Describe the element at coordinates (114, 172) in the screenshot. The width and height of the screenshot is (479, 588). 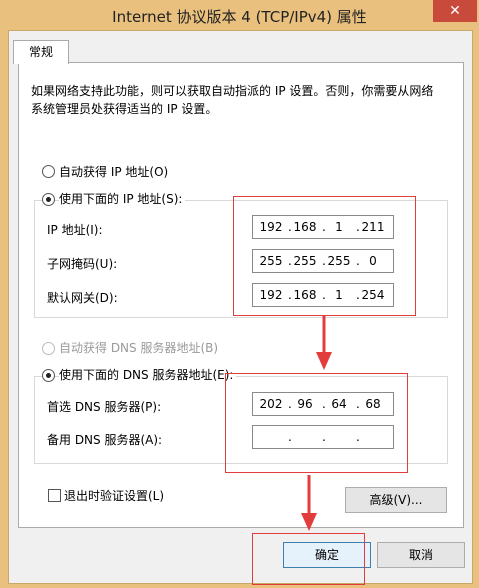
I see `radio-auto-ip-label: 自动获得 IP 地址(O)` at that location.